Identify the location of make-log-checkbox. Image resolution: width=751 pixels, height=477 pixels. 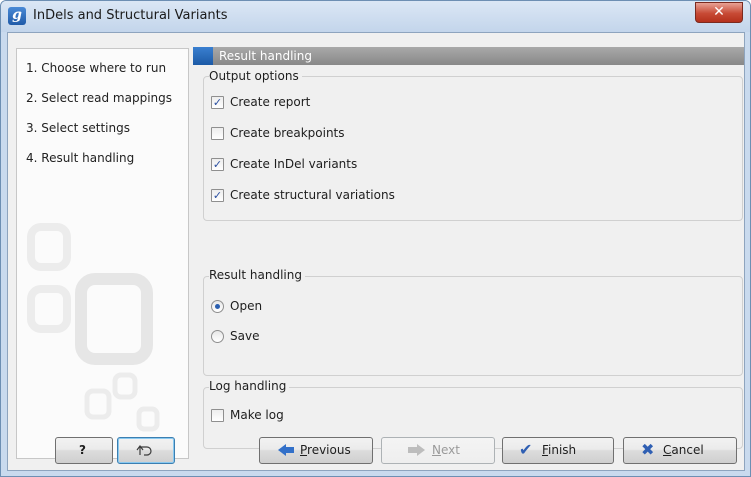
(217, 415).